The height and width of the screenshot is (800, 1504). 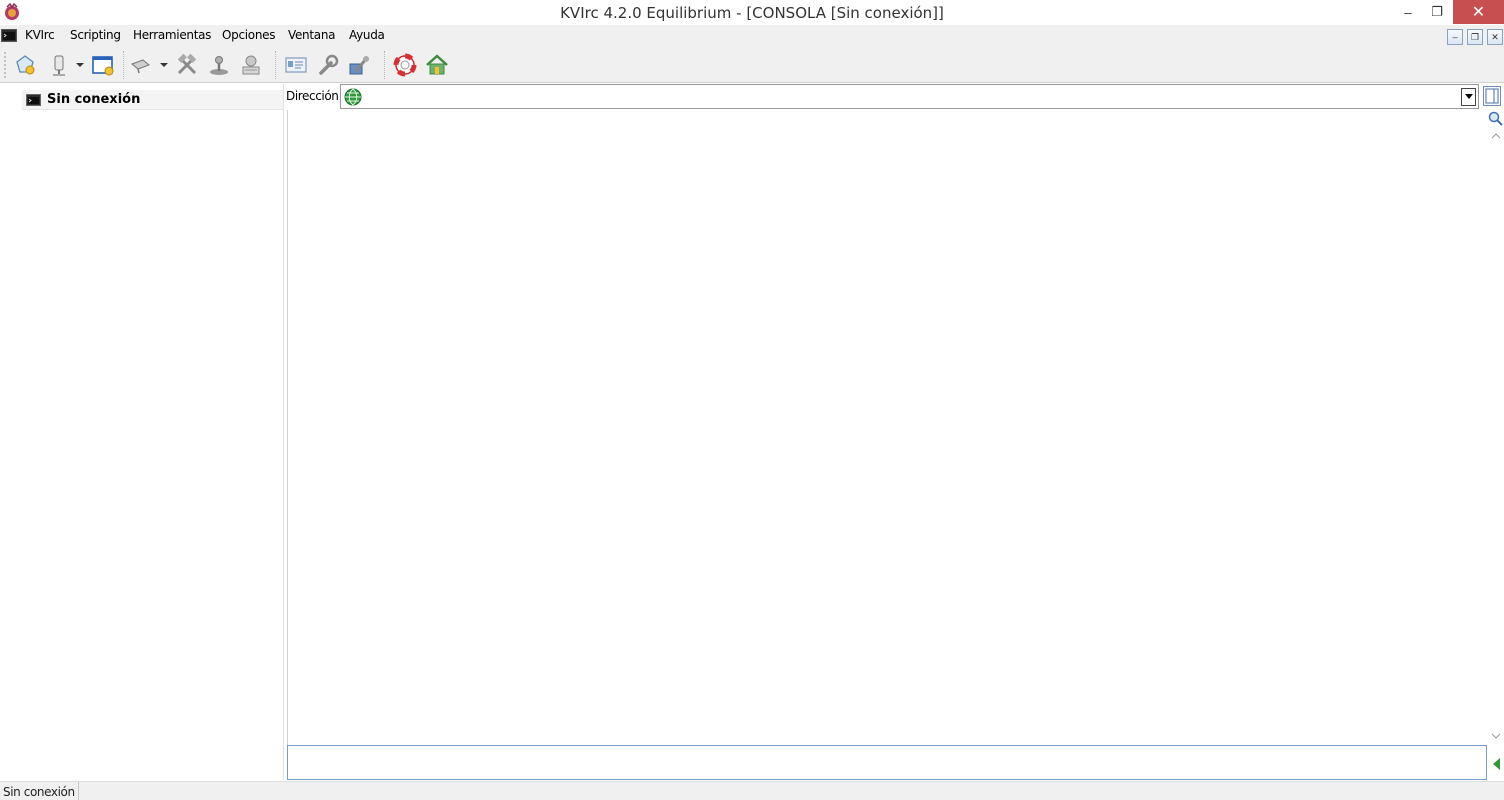 I want to click on menu-herramientas: Herramientas, so click(x=172, y=35).